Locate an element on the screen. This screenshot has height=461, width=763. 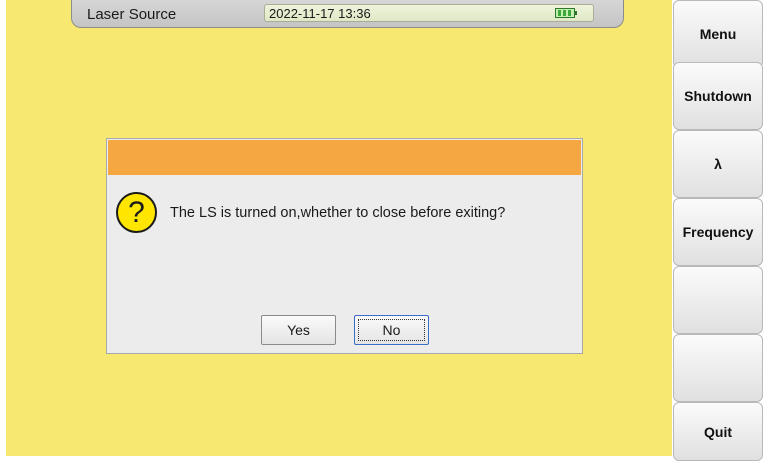
softkey-panel: Menu Shutdown λ Frequency Quit is located at coordinates (718, 230).